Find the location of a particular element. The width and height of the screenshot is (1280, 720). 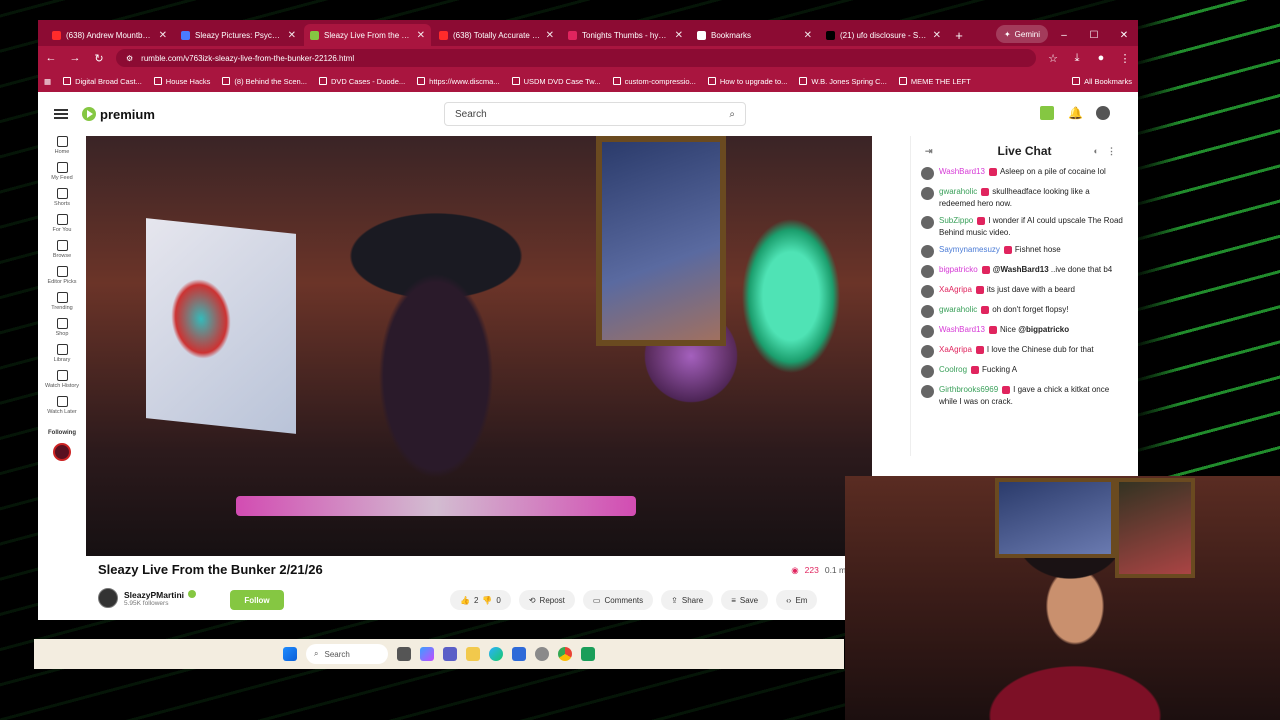

save-button: ≡ Save is located at coordinates (745, 600).